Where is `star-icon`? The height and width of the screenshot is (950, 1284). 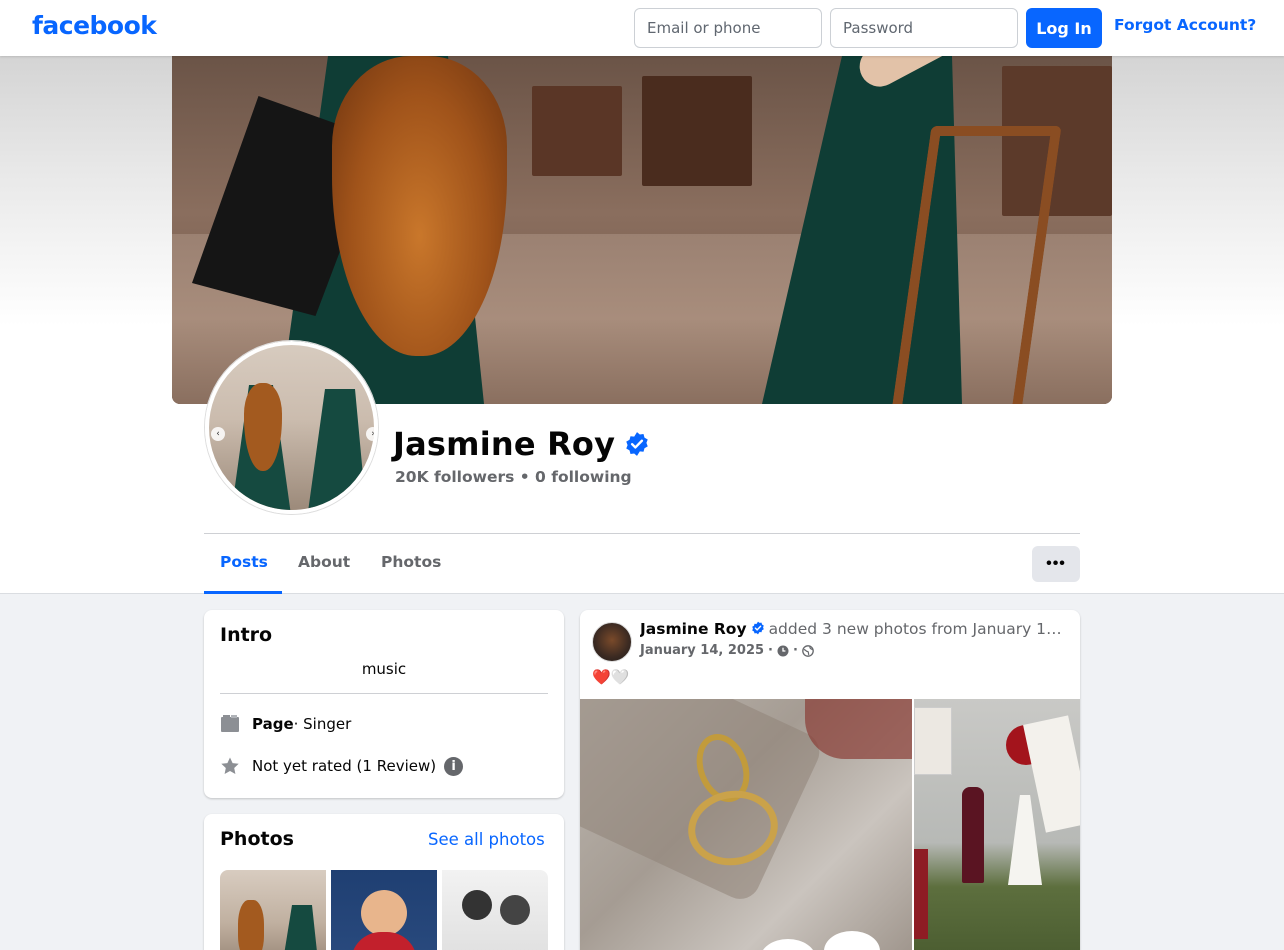 star-icon is located at coordinates (230, 765).